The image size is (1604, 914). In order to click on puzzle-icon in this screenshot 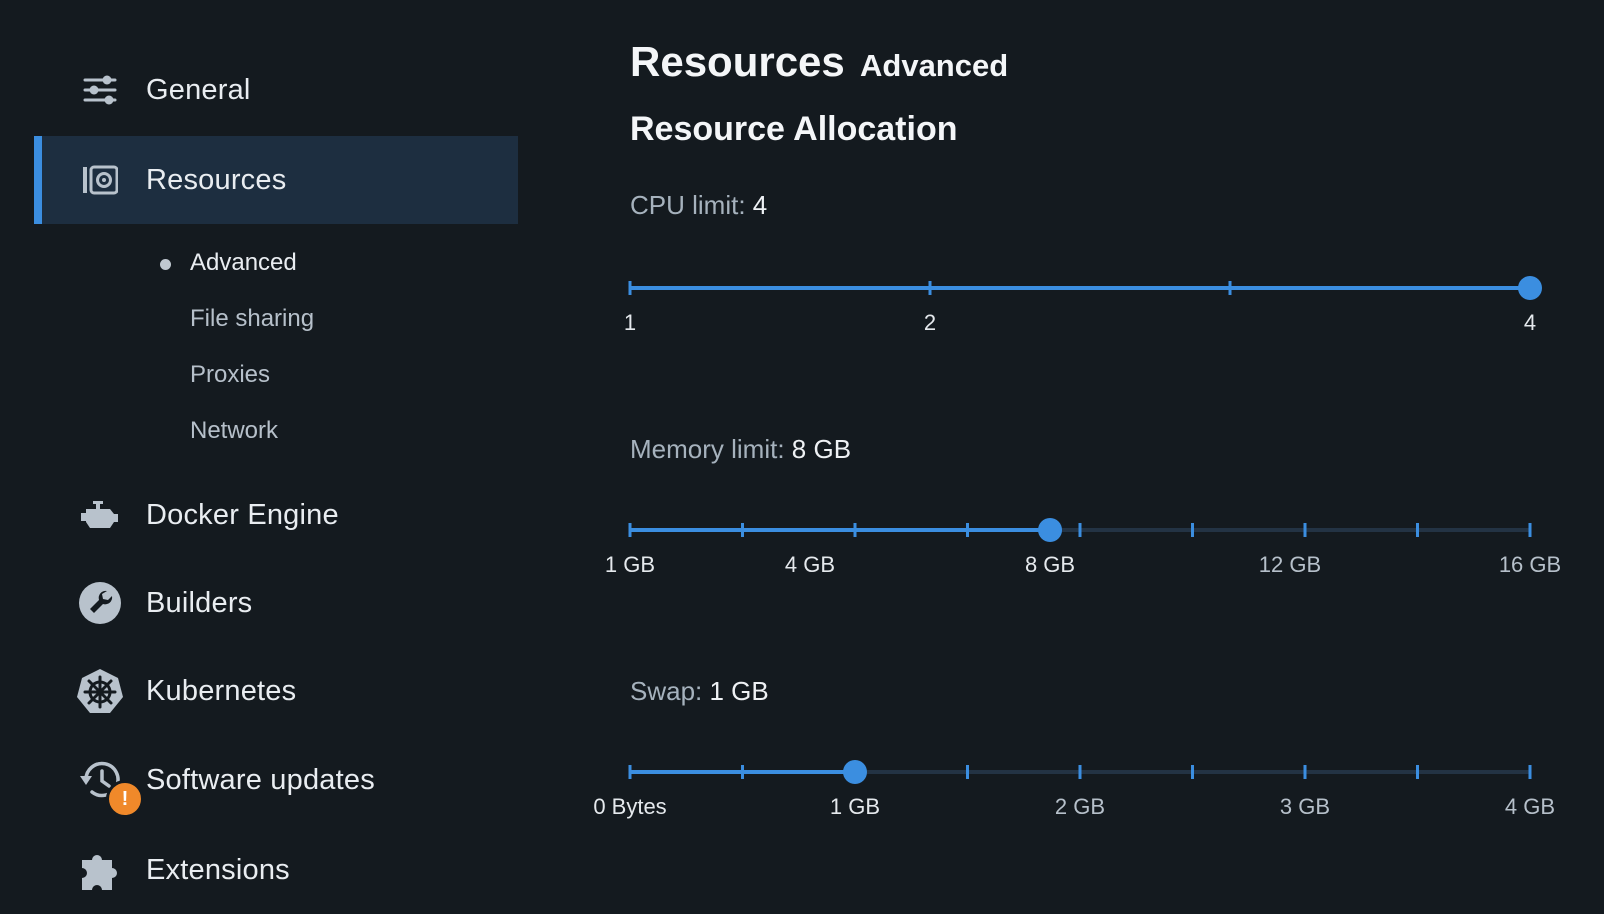, I will do `click(100, 870)`.